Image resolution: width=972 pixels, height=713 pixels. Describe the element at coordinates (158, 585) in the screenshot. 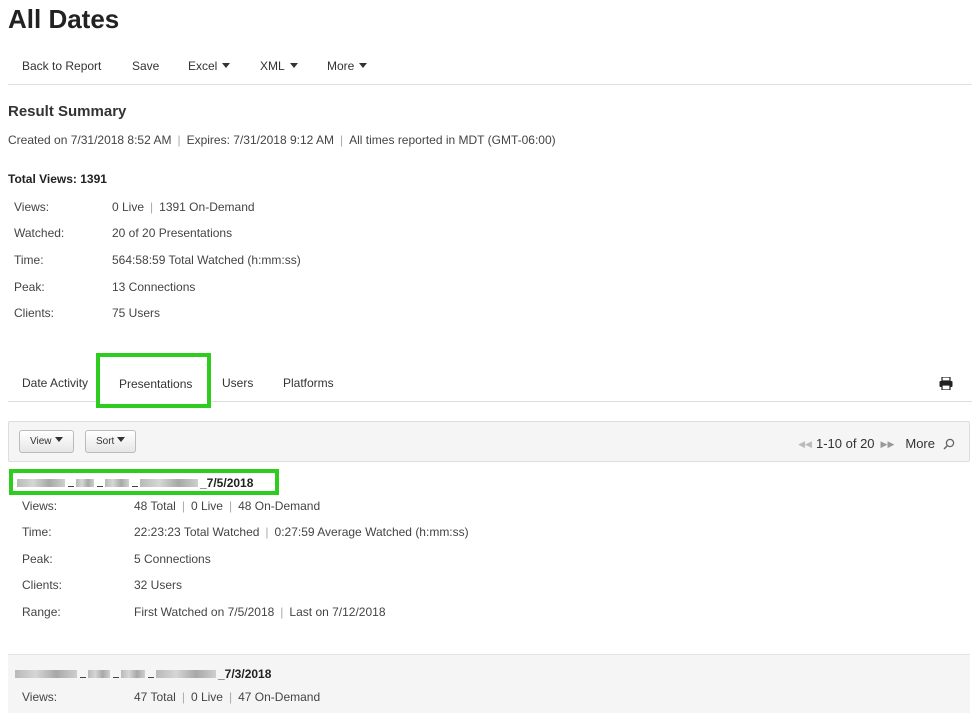

I see `pres-clients-value: 32 Users` at that location.